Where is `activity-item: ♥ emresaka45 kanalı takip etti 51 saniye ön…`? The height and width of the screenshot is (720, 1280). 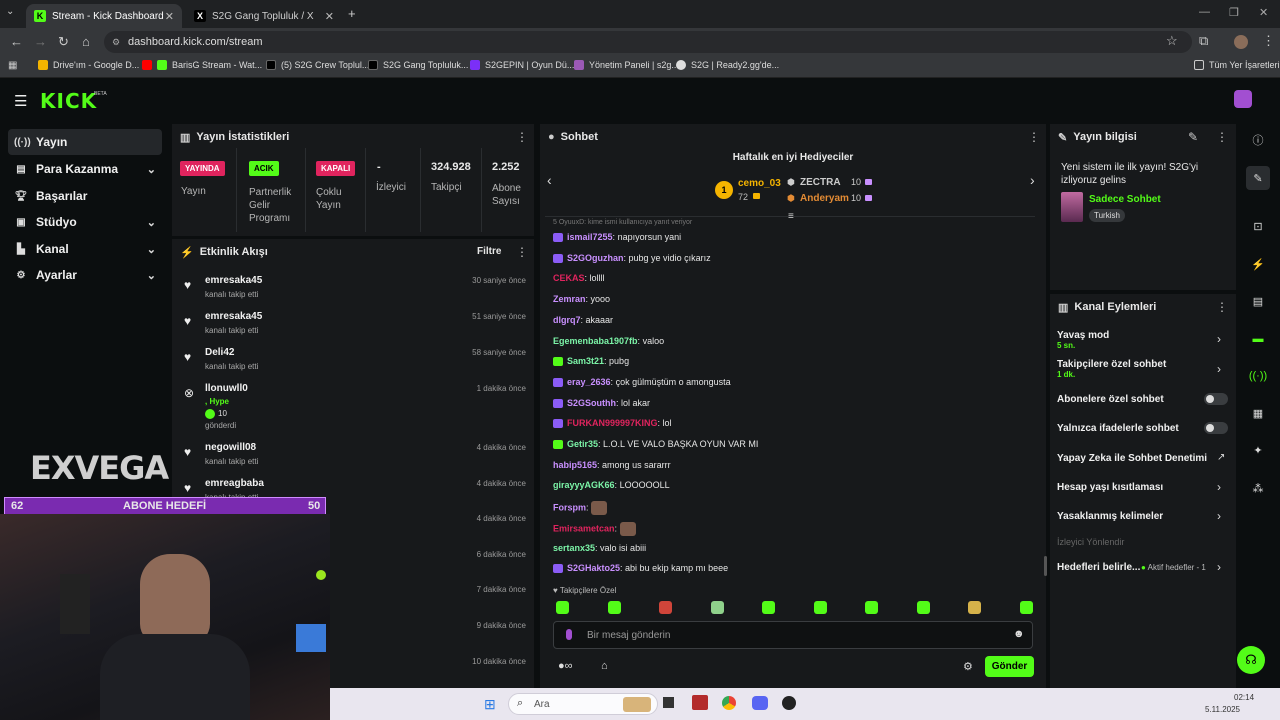
activity-item: ♥ emresaka45 kanalı takip etti 51 saniye ön… is located at coordinates (355, 326).